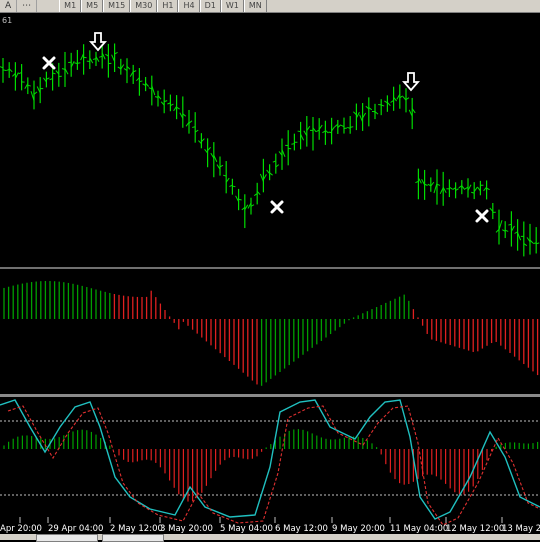  Describe the element at coordinates (167, 6) in the screenshot. I see `timeframe-h1: H1` at that location.